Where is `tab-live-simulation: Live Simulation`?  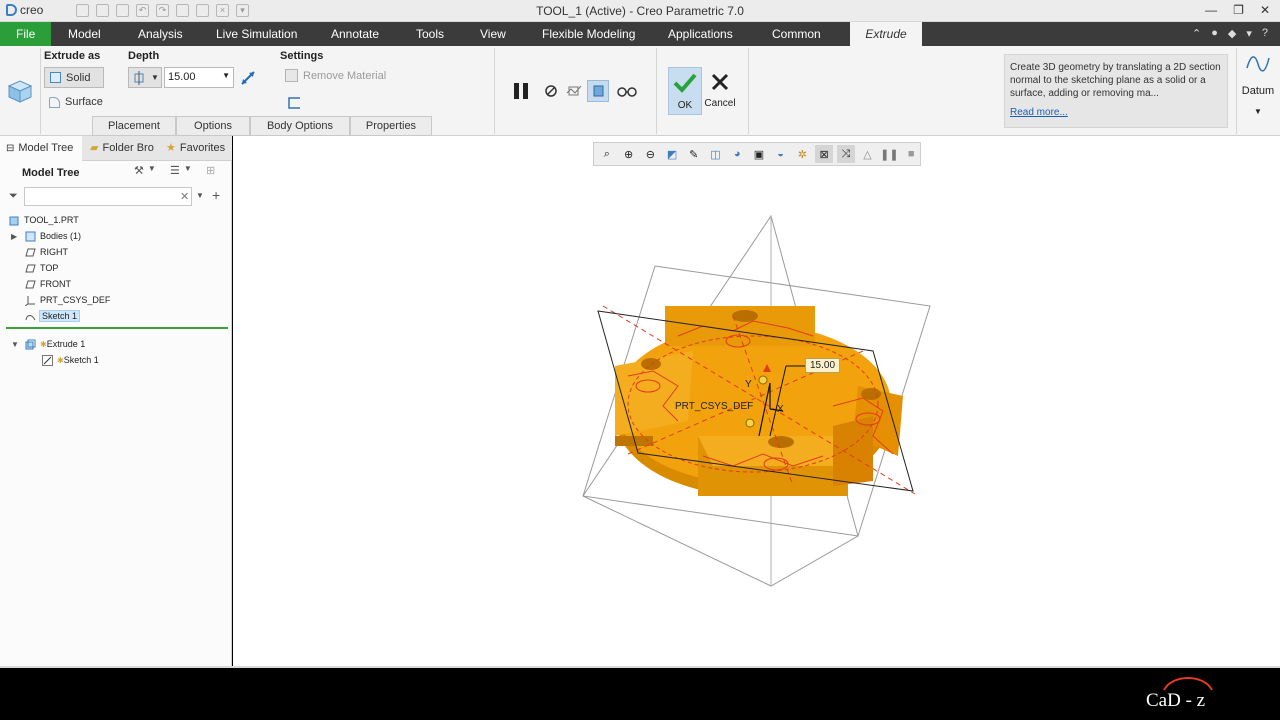
tab-live-simulation: Live Simulation is located at coordinates (256, 34).